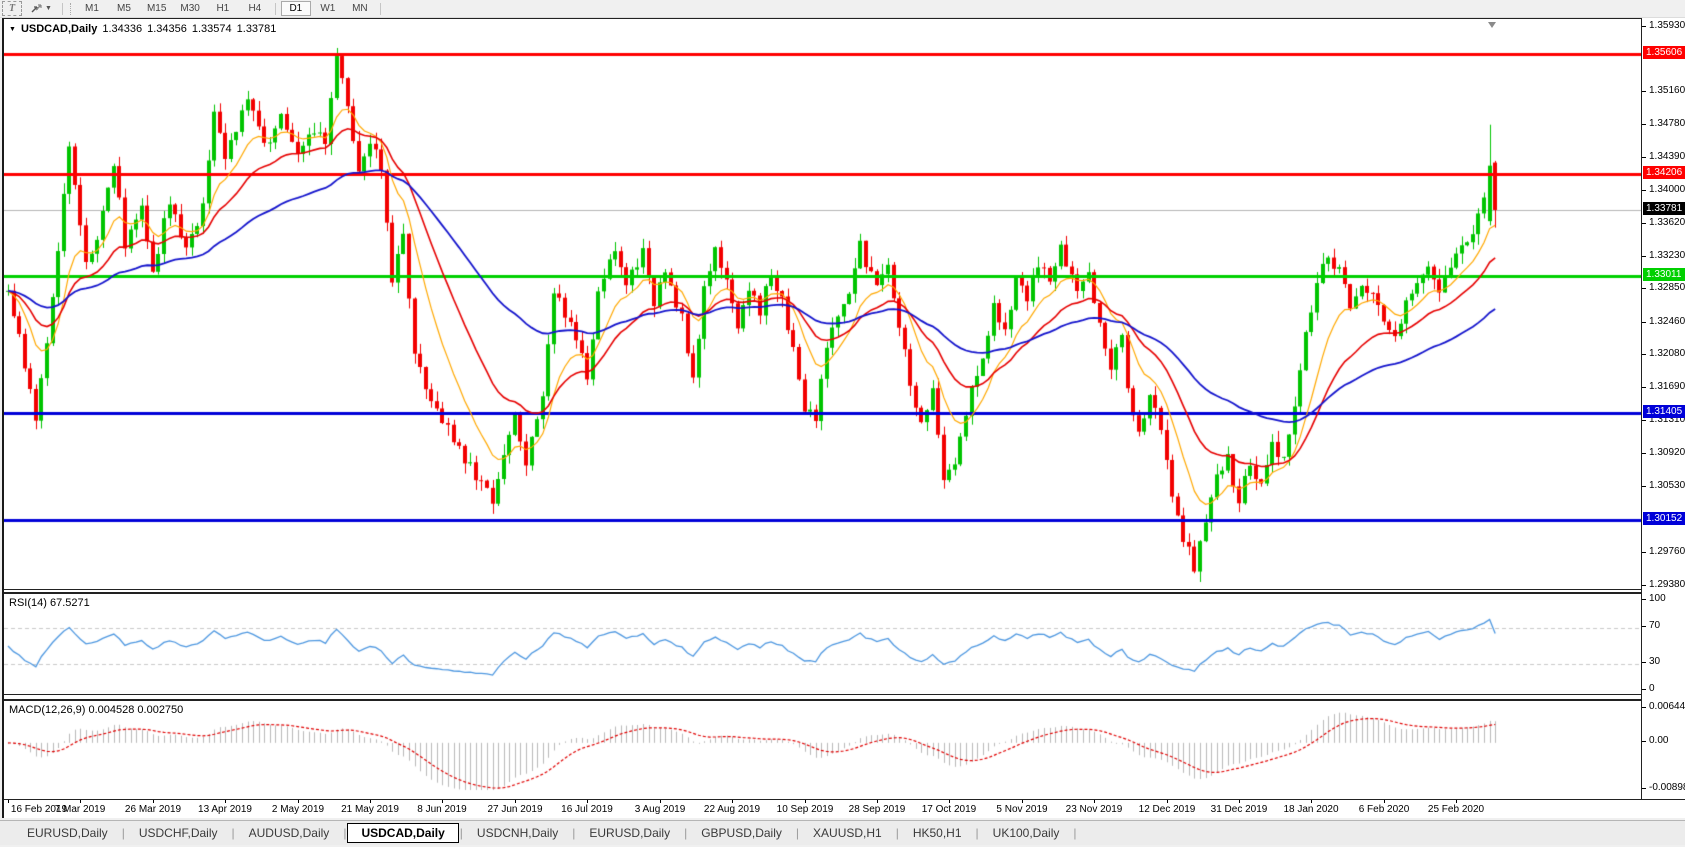 This screenshot has width=1685, height=847. I want to click on price-level-badge: 1.33781, so click(1664, 208).